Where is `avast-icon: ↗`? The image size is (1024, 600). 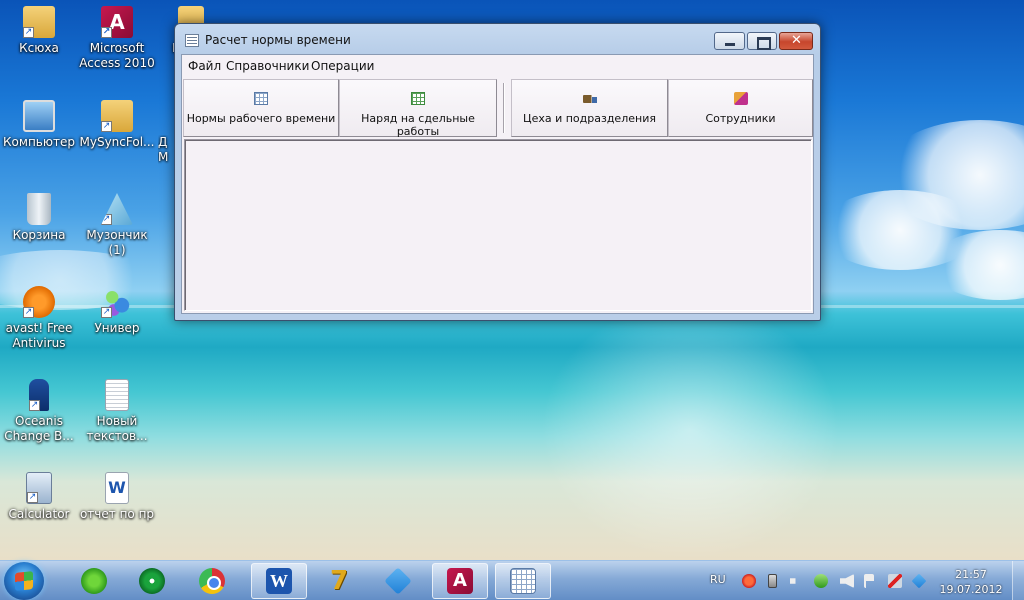
avast-icon: ↗ is located at coordinates (39, 302).